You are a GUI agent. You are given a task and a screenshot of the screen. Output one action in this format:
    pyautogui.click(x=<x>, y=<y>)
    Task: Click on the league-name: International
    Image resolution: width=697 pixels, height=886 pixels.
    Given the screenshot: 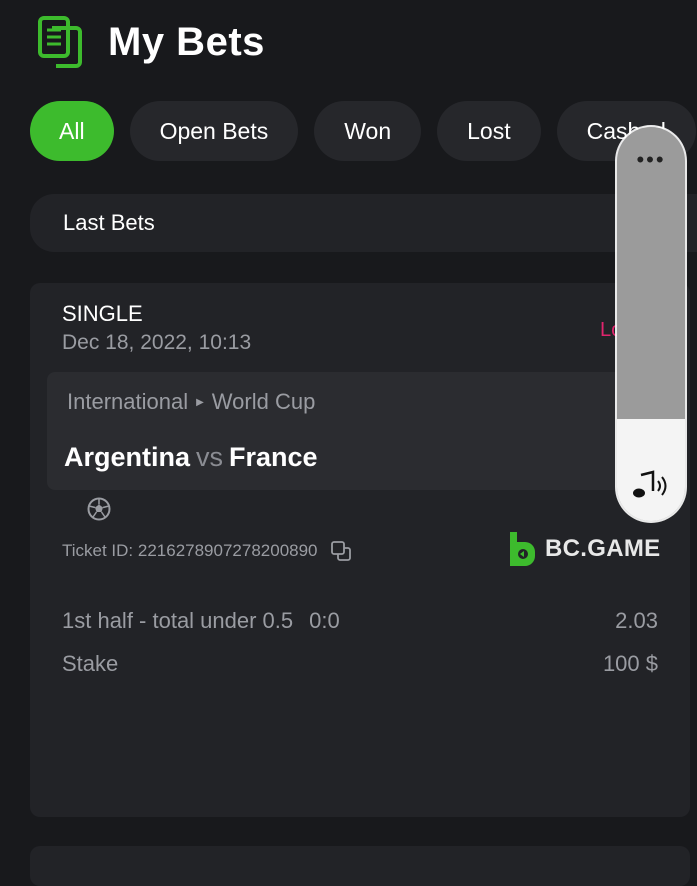 What is the action you would take?
    pyautogui.click(x=128, y=401)
    